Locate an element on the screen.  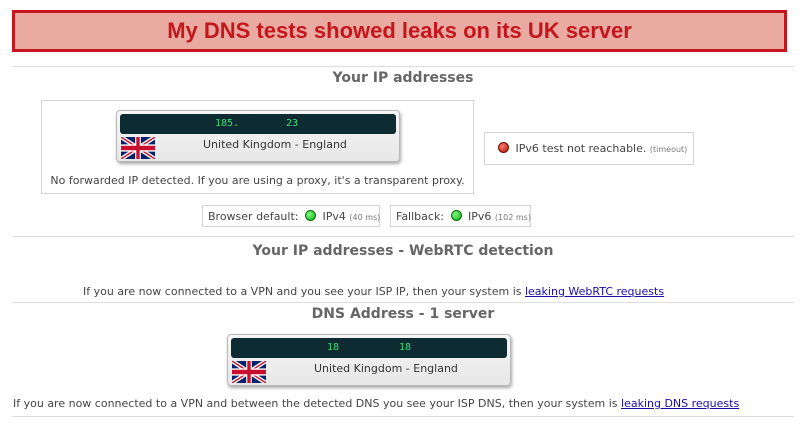
ip-address-part2: 23 is located at coordinates (292, 123).